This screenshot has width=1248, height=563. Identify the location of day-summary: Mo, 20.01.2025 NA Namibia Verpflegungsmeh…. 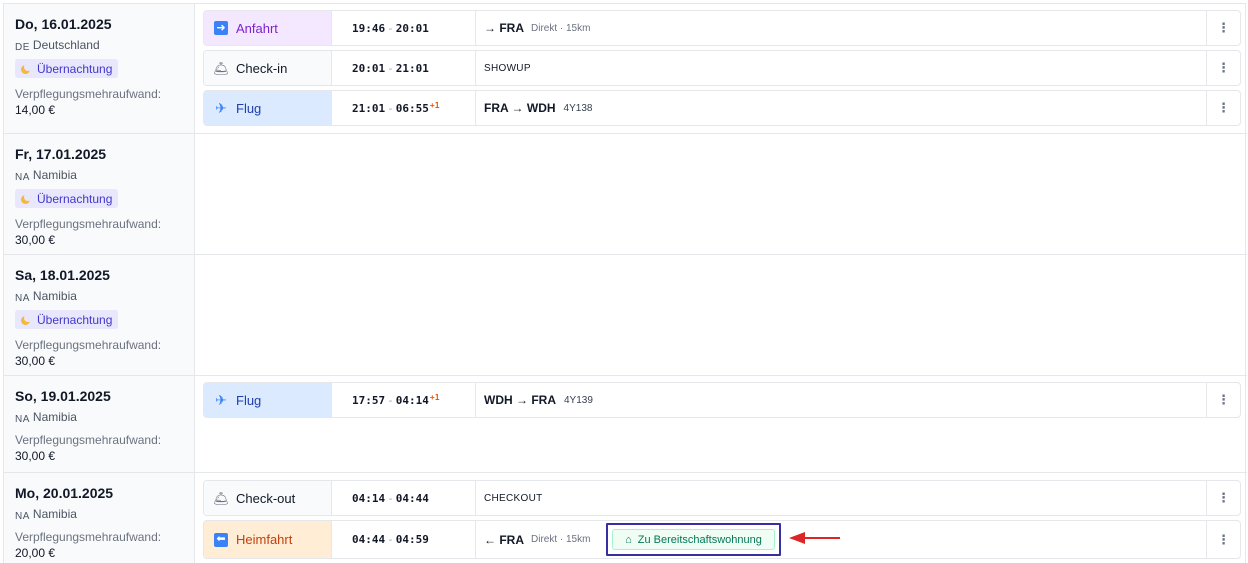
(99, 518).